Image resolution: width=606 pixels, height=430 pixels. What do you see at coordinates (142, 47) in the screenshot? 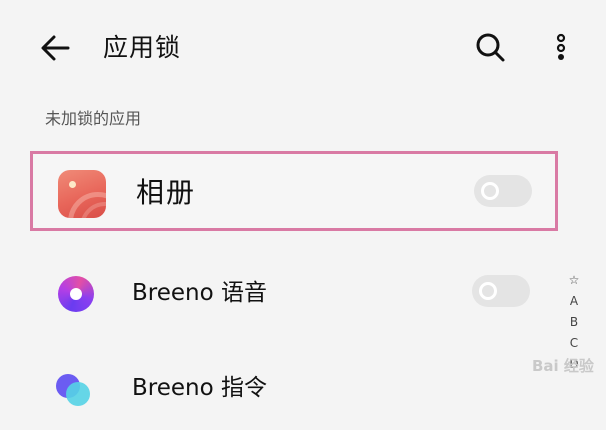
I see `page-title: 应用锁` at bounding box center [142, 47].